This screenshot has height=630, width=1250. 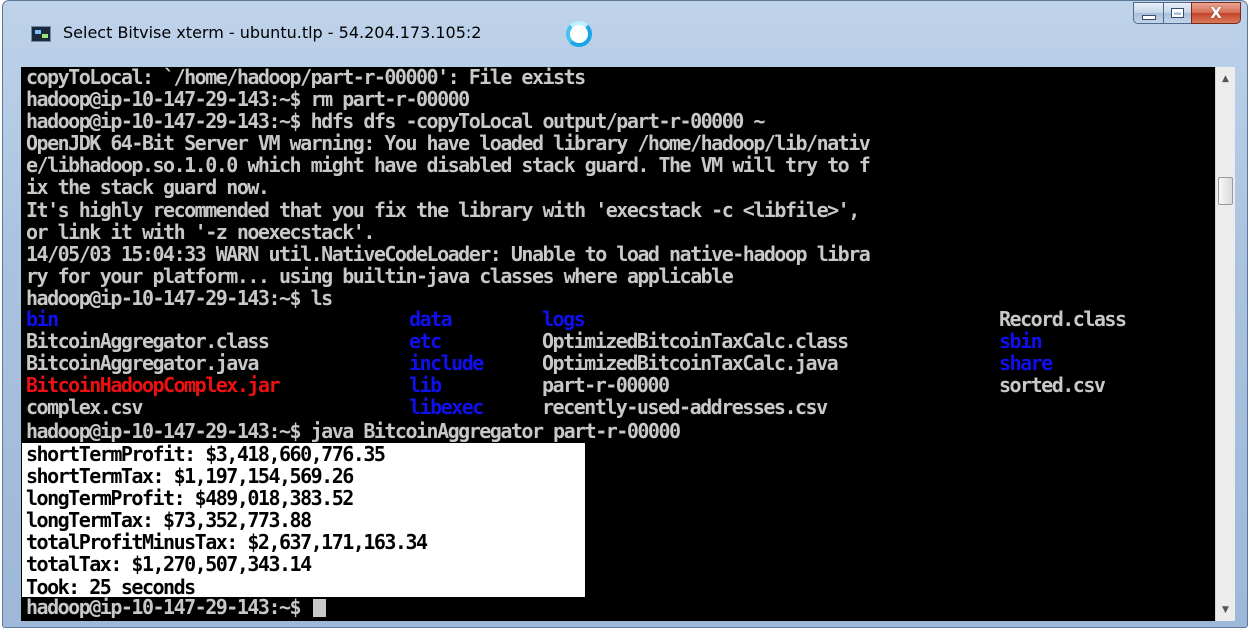 I want to click on busy-spinner-icon, so click(x=579, y=34).